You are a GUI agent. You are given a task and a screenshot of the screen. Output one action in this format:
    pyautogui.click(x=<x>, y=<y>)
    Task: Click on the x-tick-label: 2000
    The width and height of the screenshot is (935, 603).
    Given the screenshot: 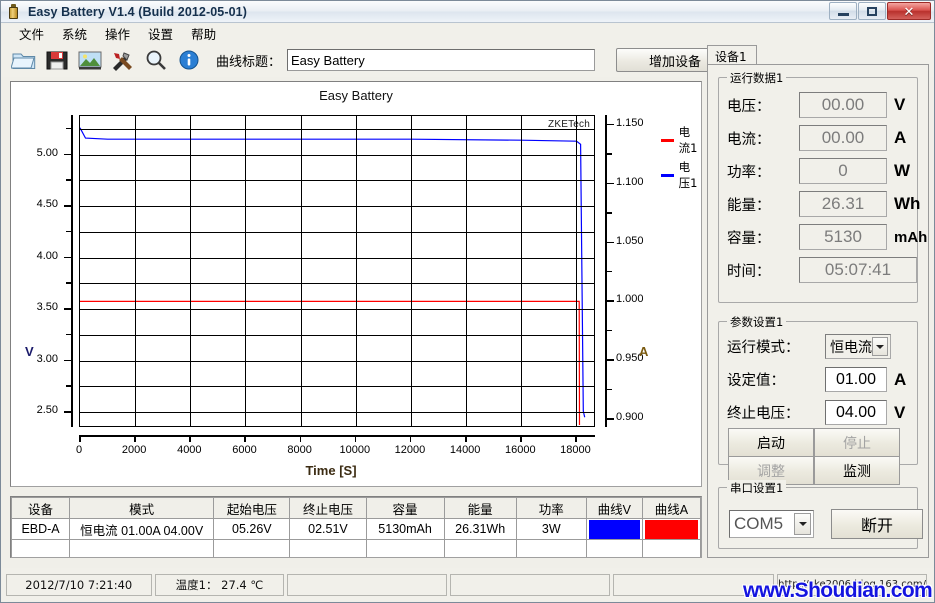 What is the action you would take?
    pyautogui.click(x=134, y=450)
    